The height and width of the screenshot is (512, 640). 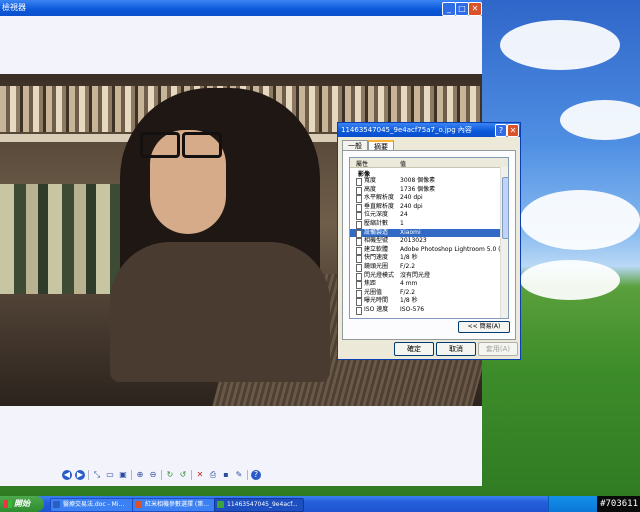 I want to click on zoom-in-icon: ⊕, so click(x=140, y=475).